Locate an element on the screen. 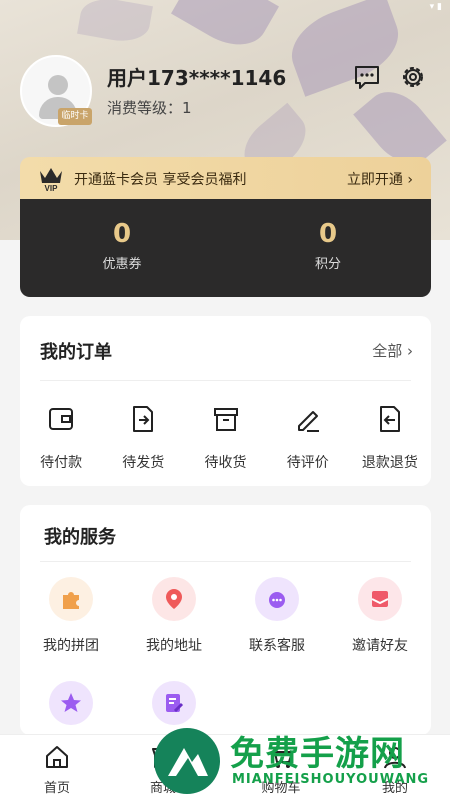 This screenshot has height=800, width=450. settings-button is located at coordinates (413, 77).